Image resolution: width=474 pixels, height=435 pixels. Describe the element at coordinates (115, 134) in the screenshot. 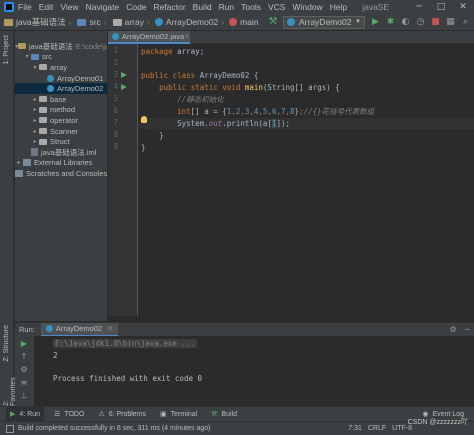

I see `line-number: 8` at that location.